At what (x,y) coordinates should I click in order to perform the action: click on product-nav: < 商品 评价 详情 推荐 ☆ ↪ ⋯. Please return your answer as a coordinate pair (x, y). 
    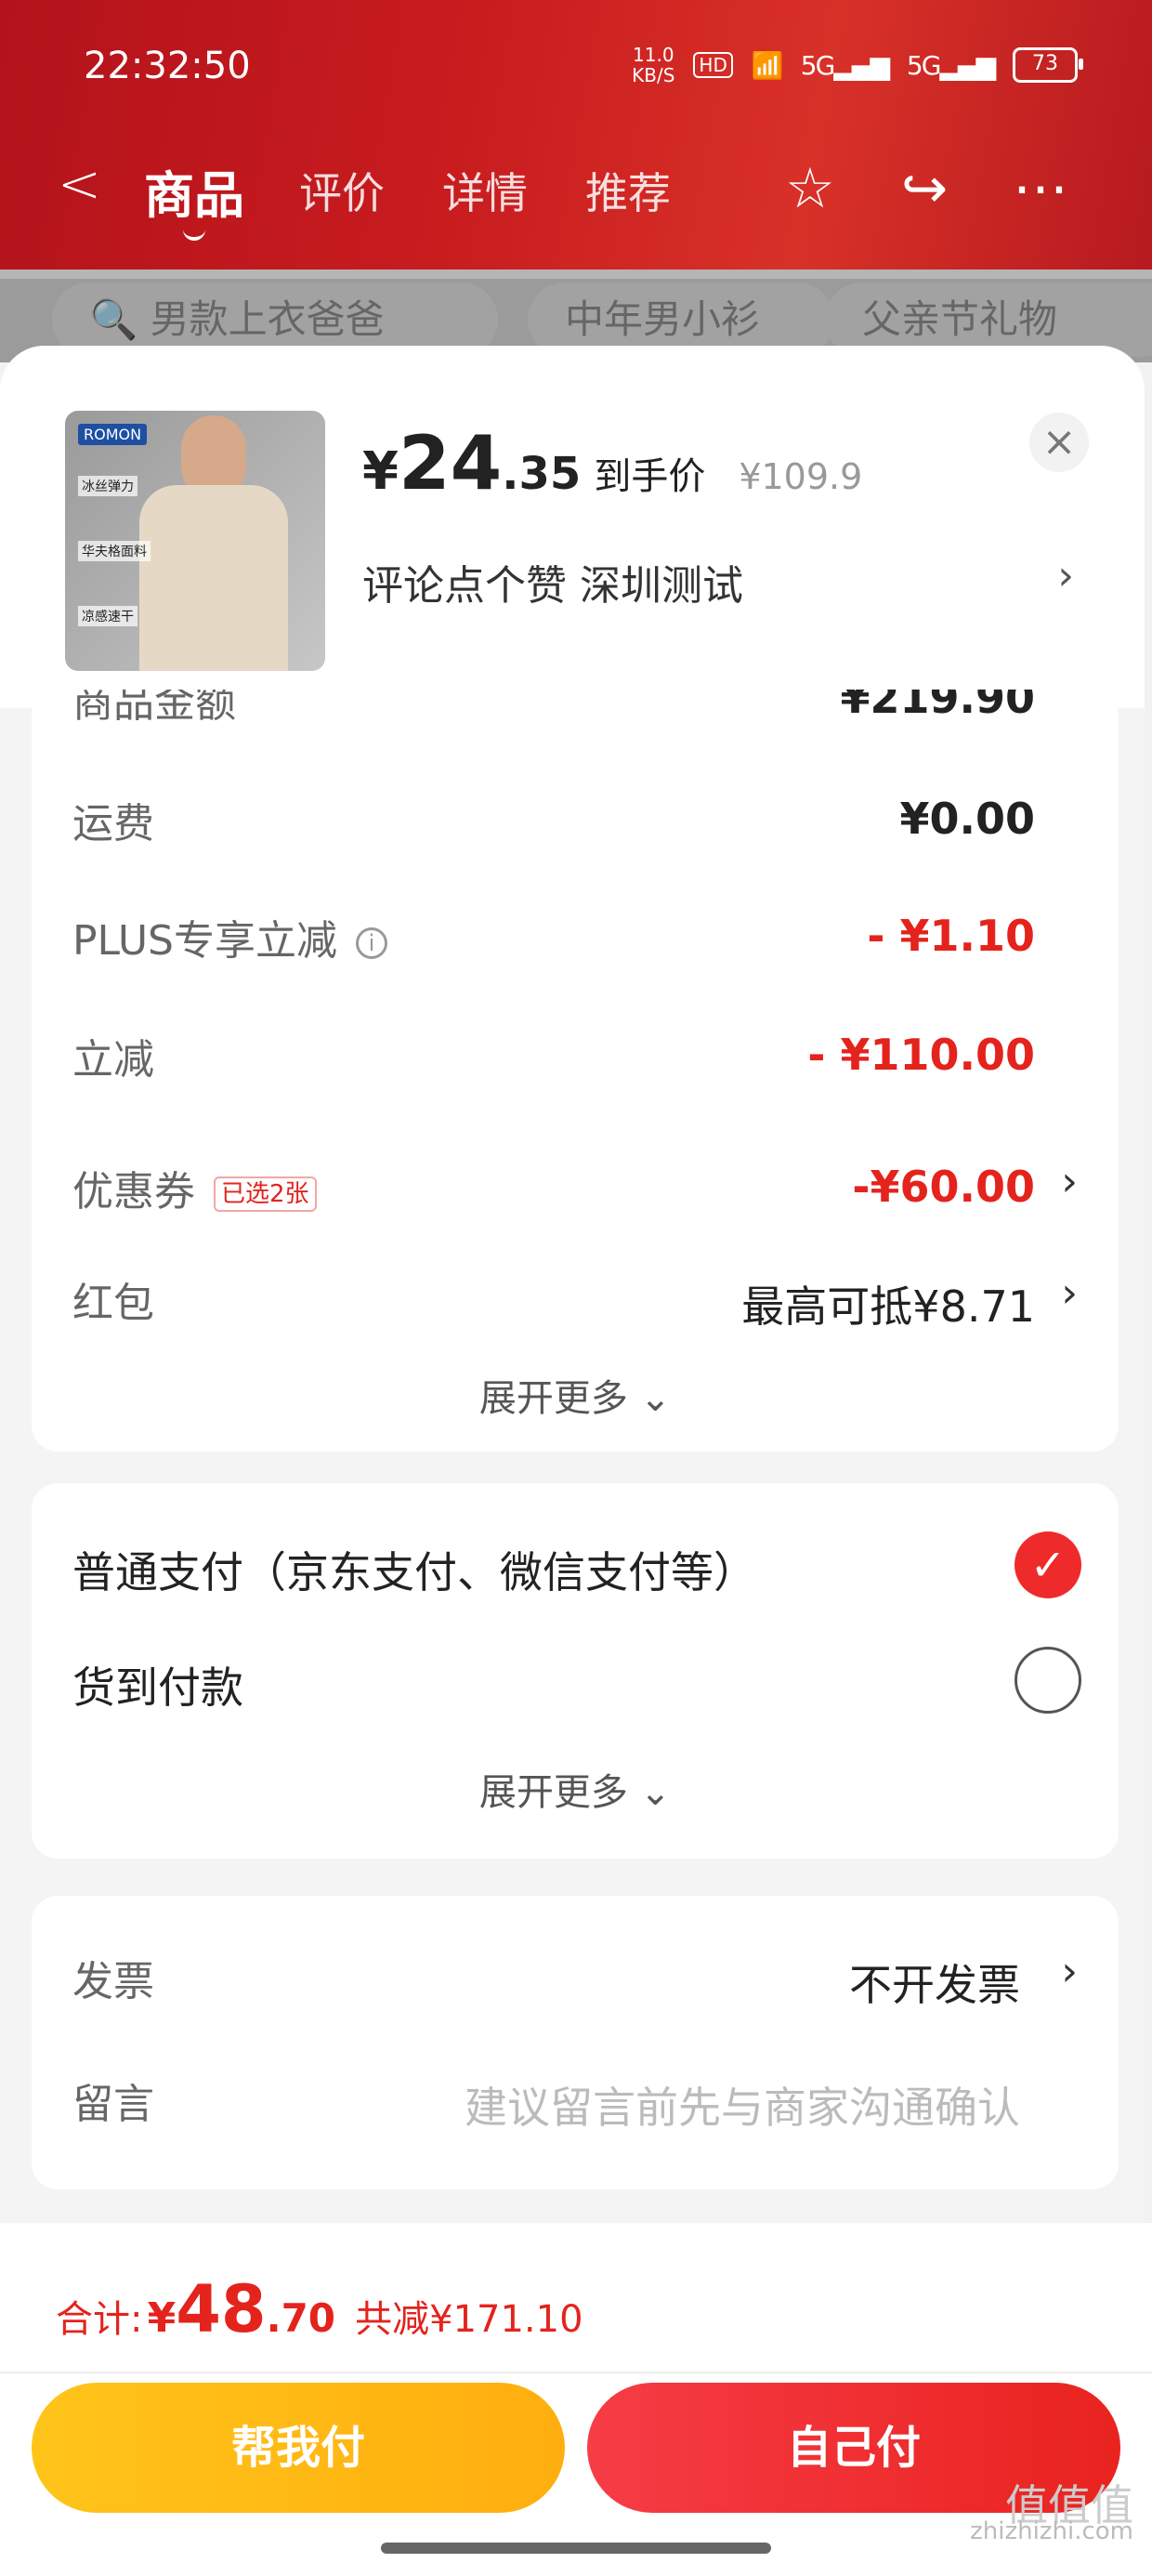
    Looking at the image, I should click on (576, 195).